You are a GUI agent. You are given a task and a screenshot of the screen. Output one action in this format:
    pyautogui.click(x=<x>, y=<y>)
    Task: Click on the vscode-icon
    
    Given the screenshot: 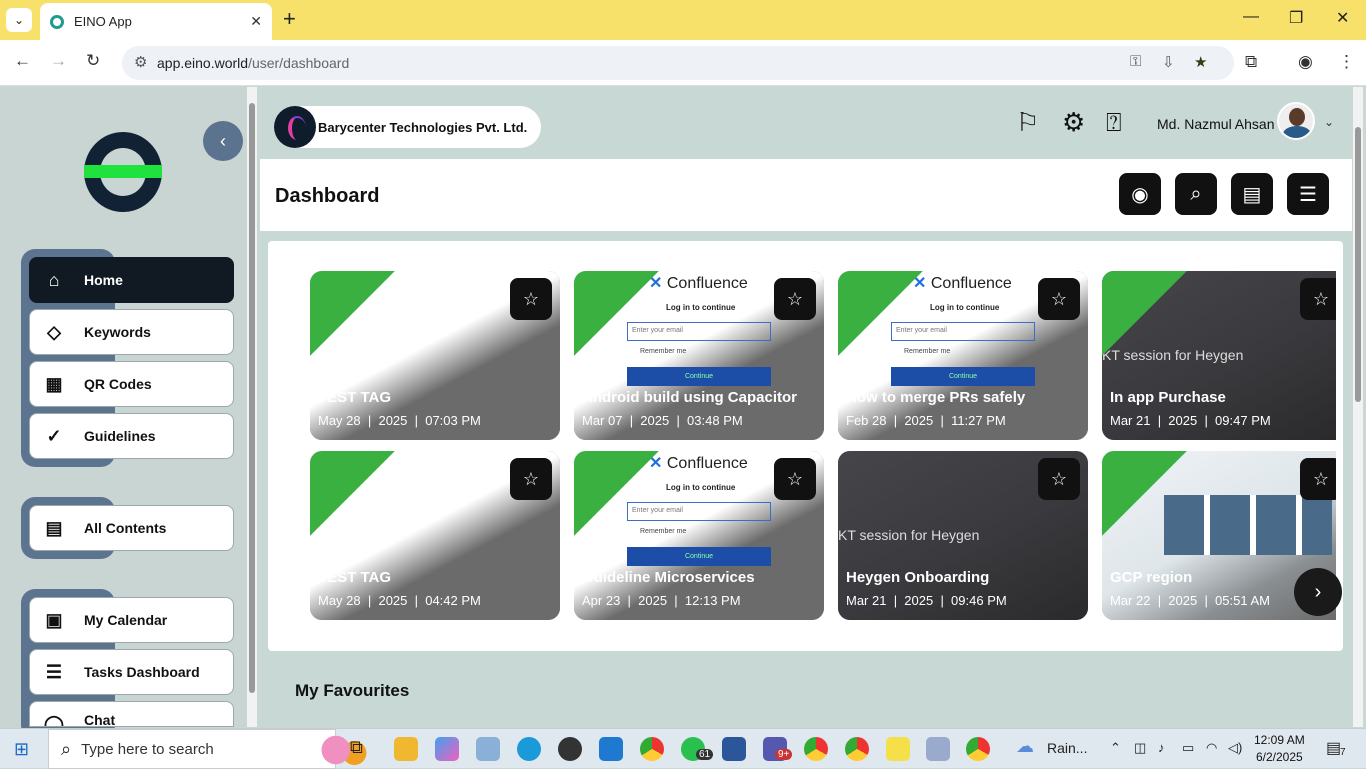 What is the action you would take?
    pyautogui.click(x=611, y=749)
    